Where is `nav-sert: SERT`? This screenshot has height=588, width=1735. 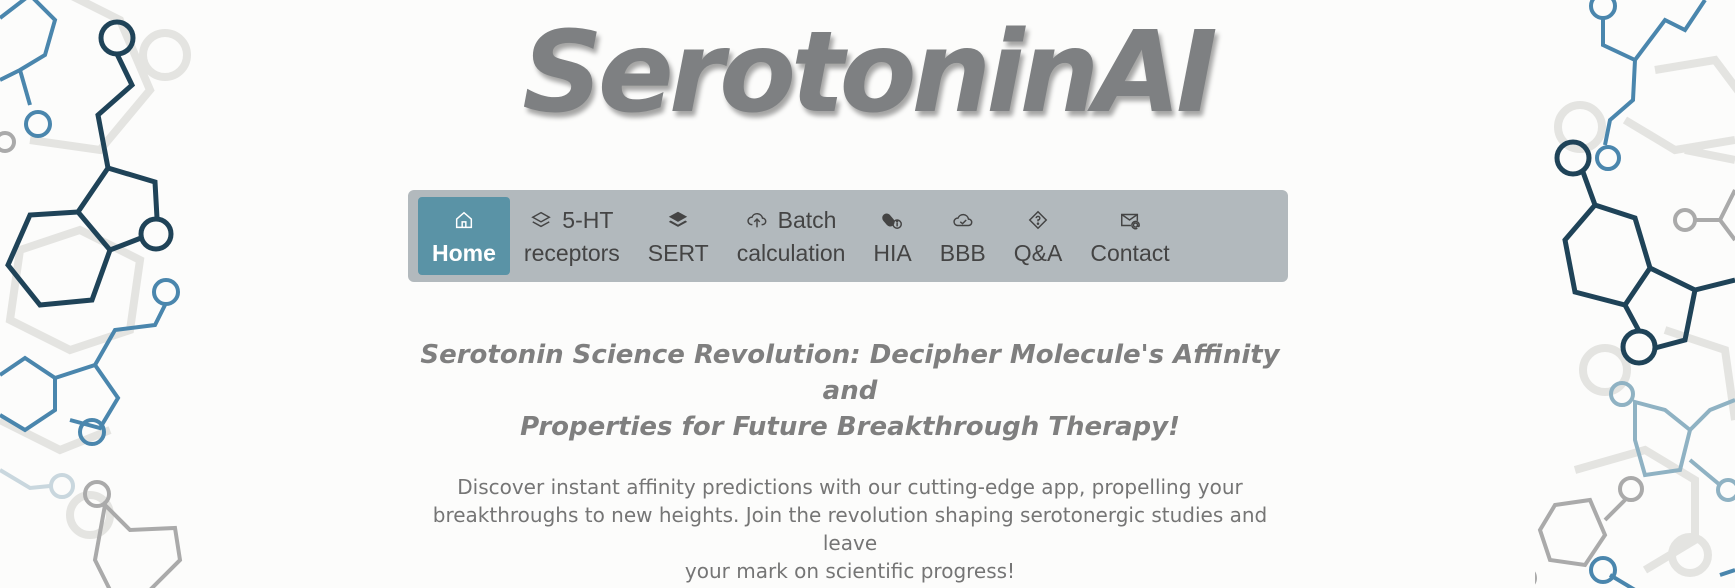 nav-sert: SERT is located at coordinates (678, 236).